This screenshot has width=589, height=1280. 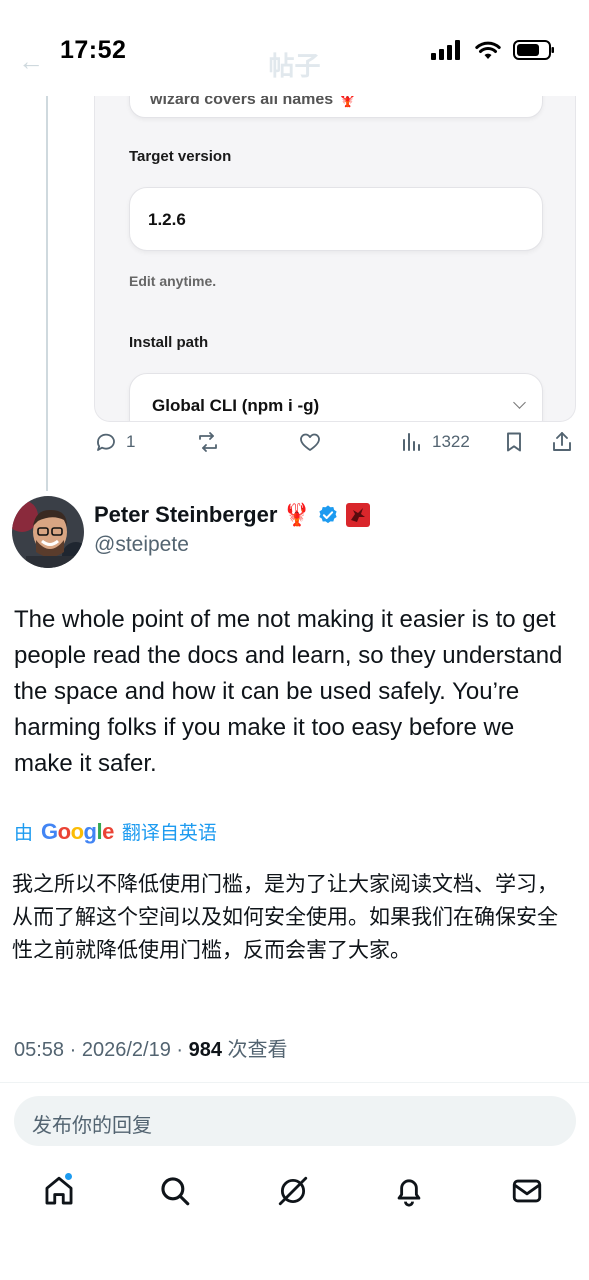 I want to click on reply-placeholder: 发布你的回复, so click(x=92, y=1126).